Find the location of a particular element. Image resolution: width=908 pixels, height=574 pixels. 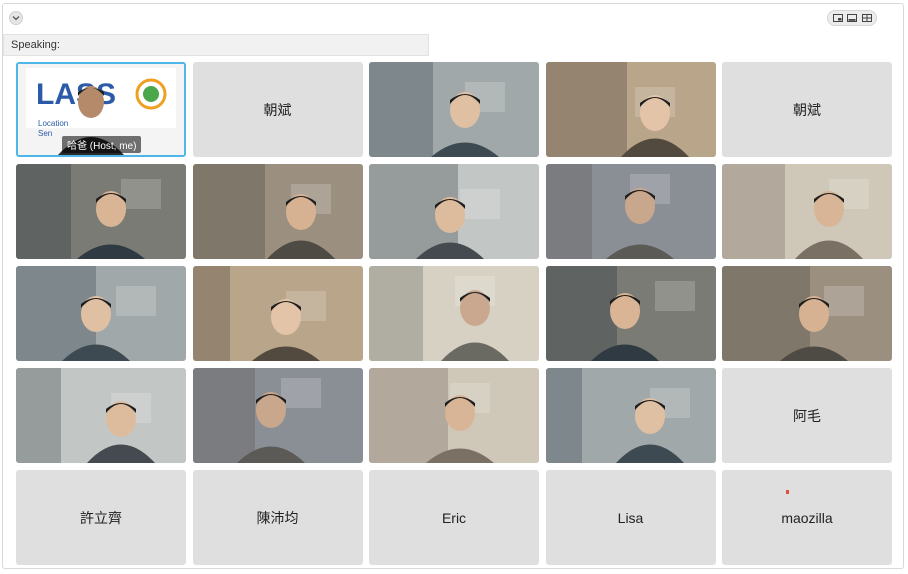

participant-tile: 阿毛 is located at coordinates (807, 415).